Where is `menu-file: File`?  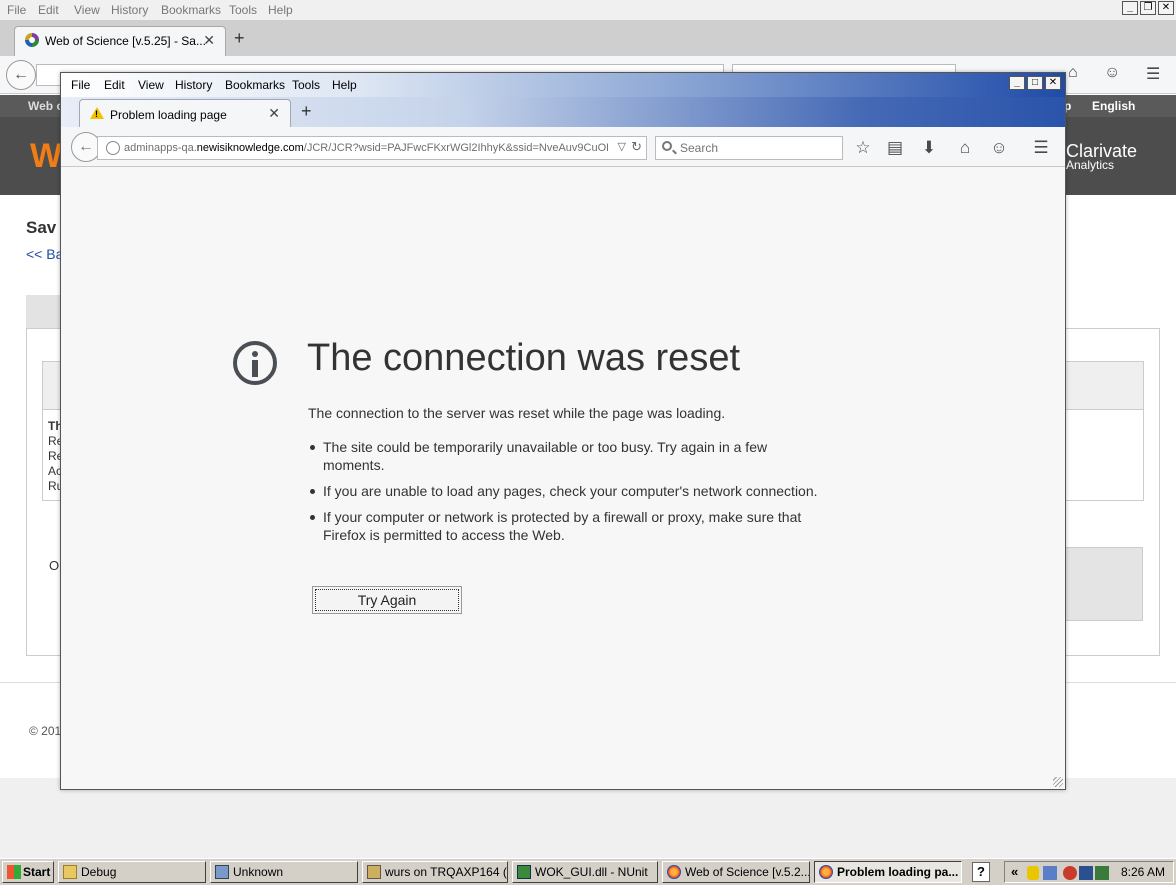
menu-file: File is located at coordinates (80, 85).